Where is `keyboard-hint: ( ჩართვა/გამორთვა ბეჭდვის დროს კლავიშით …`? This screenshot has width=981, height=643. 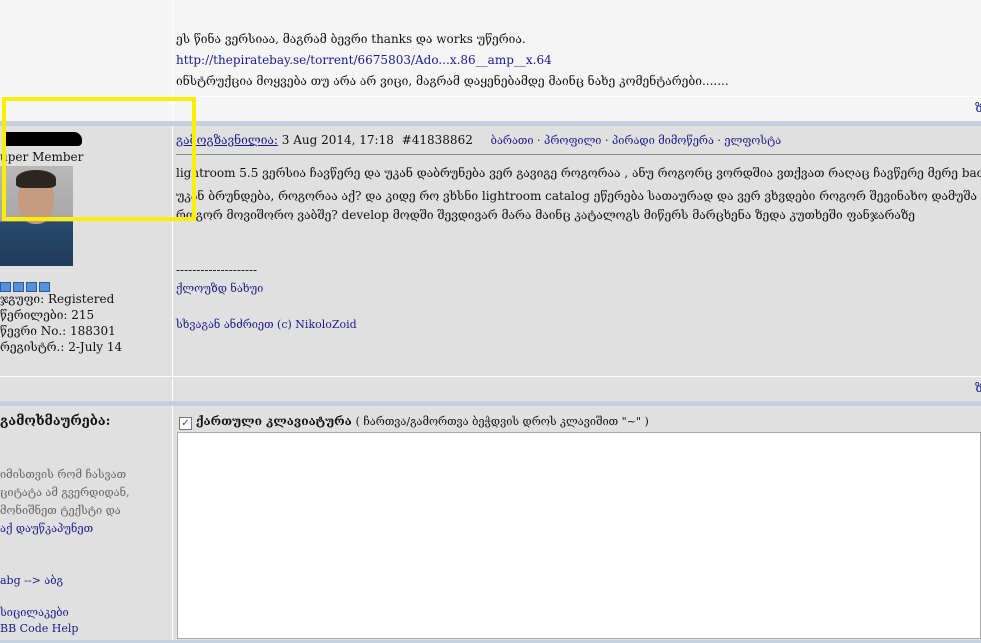 keyboard-hint: ( ჩართვა/გამორთვა ბეჭდვის დროს კლავიშით … is located at coordinates (502, 421).